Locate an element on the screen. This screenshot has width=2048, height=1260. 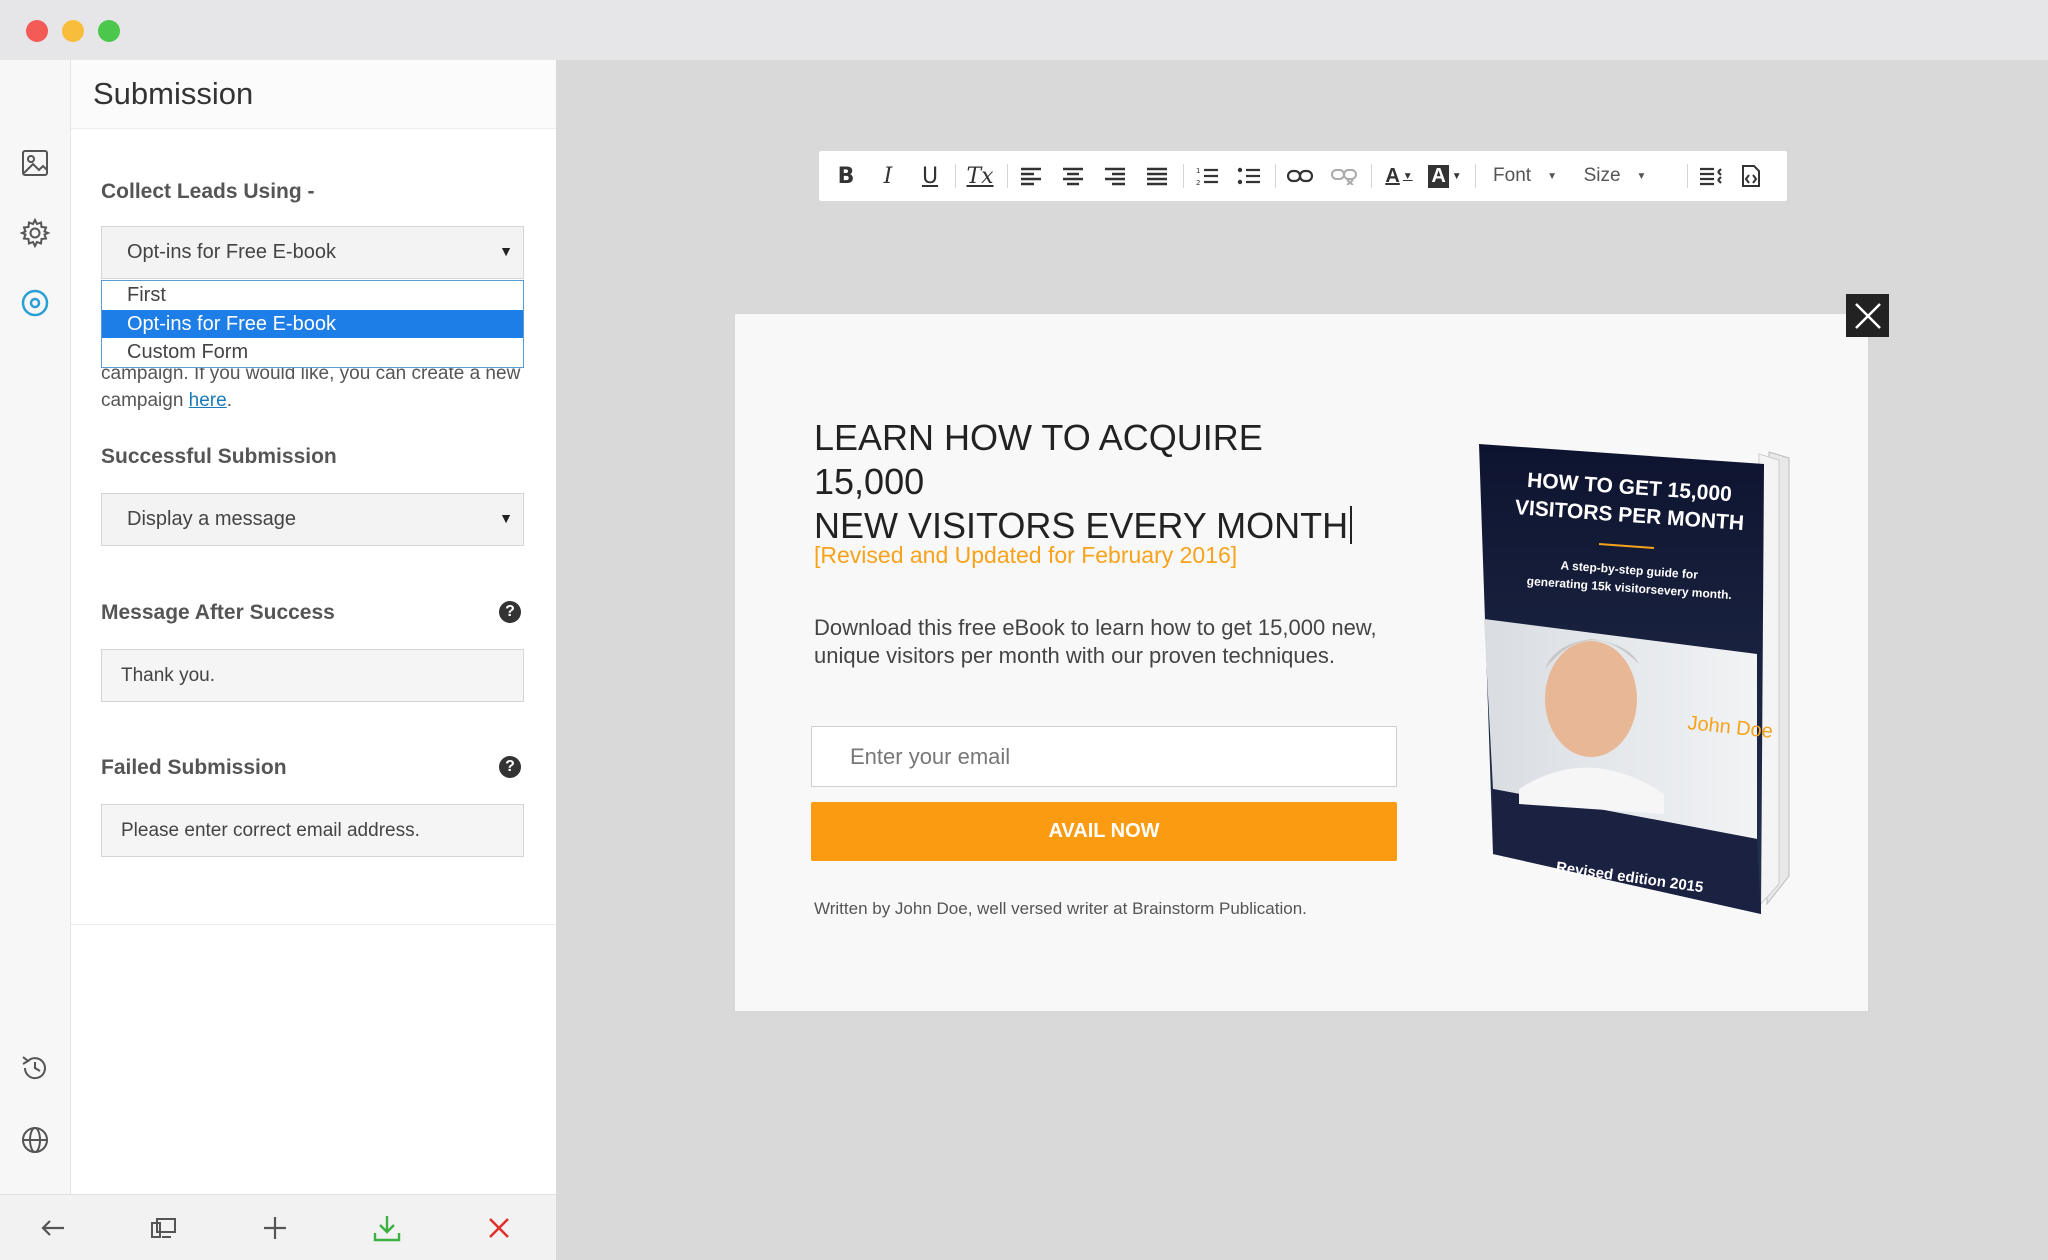
panel-divider is located at coordinates (313, 924).